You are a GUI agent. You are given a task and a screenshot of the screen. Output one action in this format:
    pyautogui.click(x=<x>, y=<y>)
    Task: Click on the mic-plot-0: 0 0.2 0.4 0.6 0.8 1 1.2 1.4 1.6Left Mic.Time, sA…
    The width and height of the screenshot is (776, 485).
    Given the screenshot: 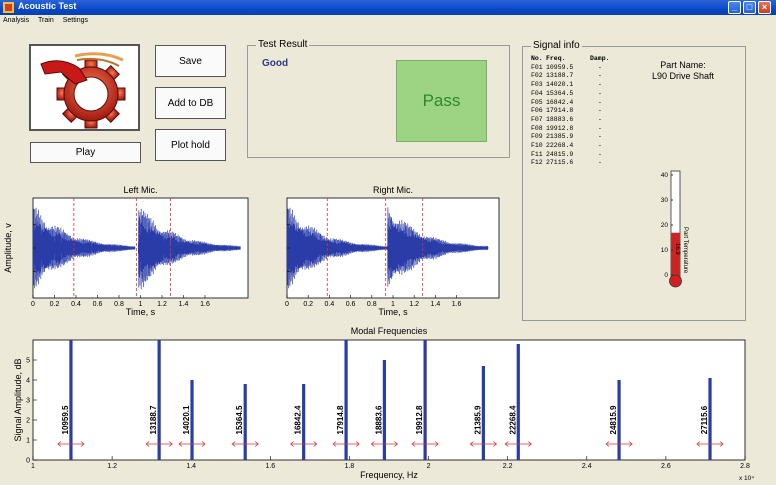 What is the action you would take?
    pyautogui.click(x=126, y=251)
    